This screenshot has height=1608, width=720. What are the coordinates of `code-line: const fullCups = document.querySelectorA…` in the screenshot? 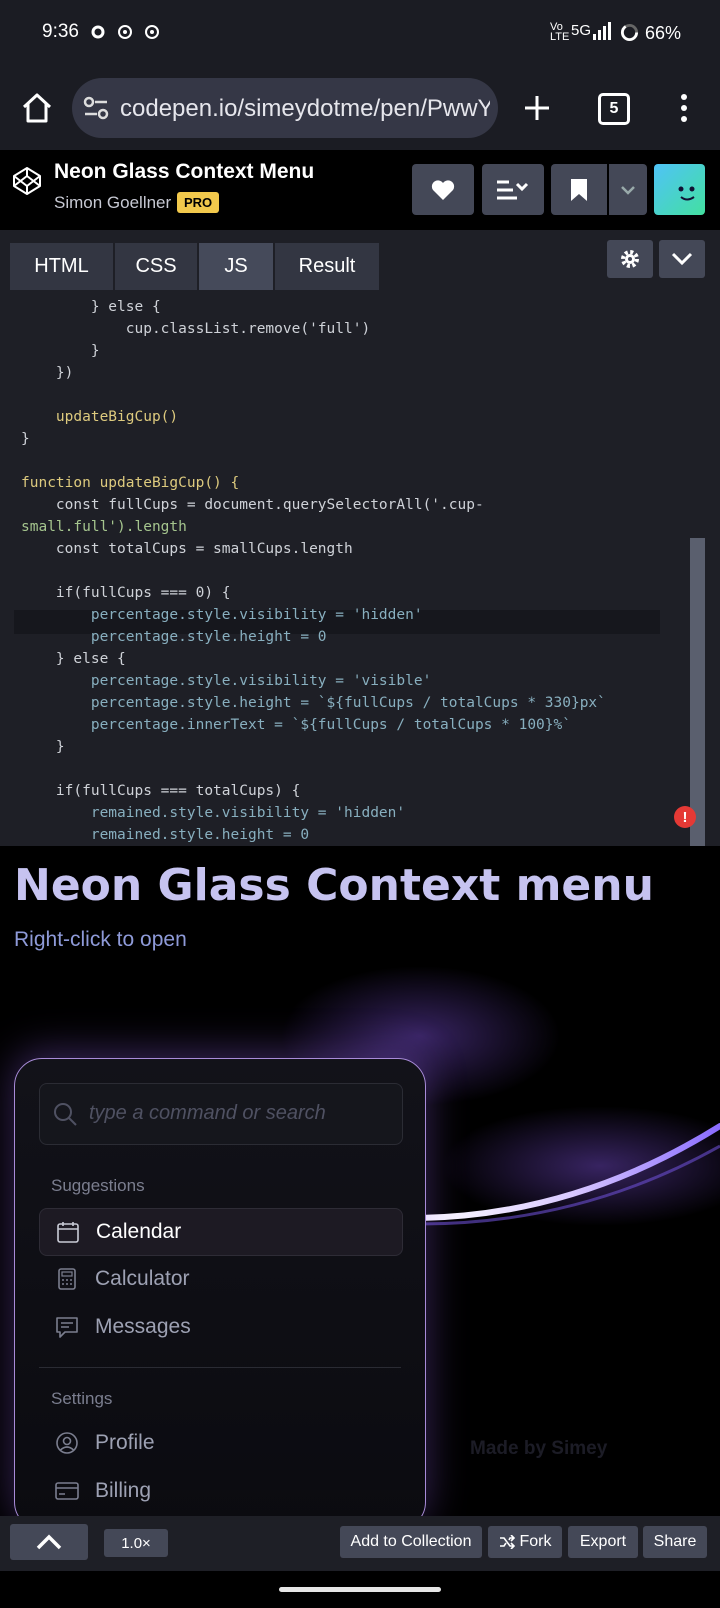 It's located at (252, 505).